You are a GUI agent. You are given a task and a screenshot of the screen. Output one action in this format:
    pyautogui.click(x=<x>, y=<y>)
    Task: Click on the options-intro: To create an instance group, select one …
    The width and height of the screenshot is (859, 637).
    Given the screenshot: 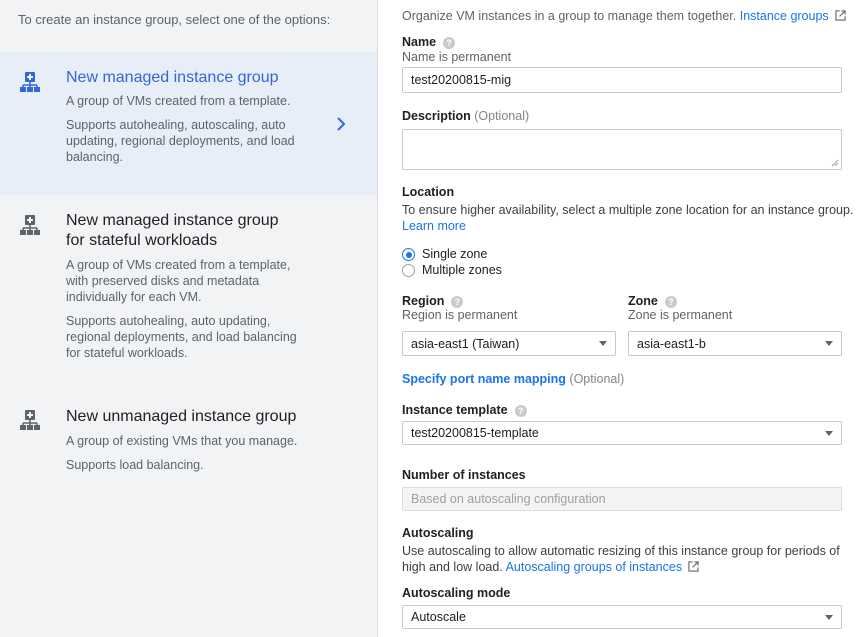 What is the action you would take?
    pyautogui.click(x=174, y=19)
    